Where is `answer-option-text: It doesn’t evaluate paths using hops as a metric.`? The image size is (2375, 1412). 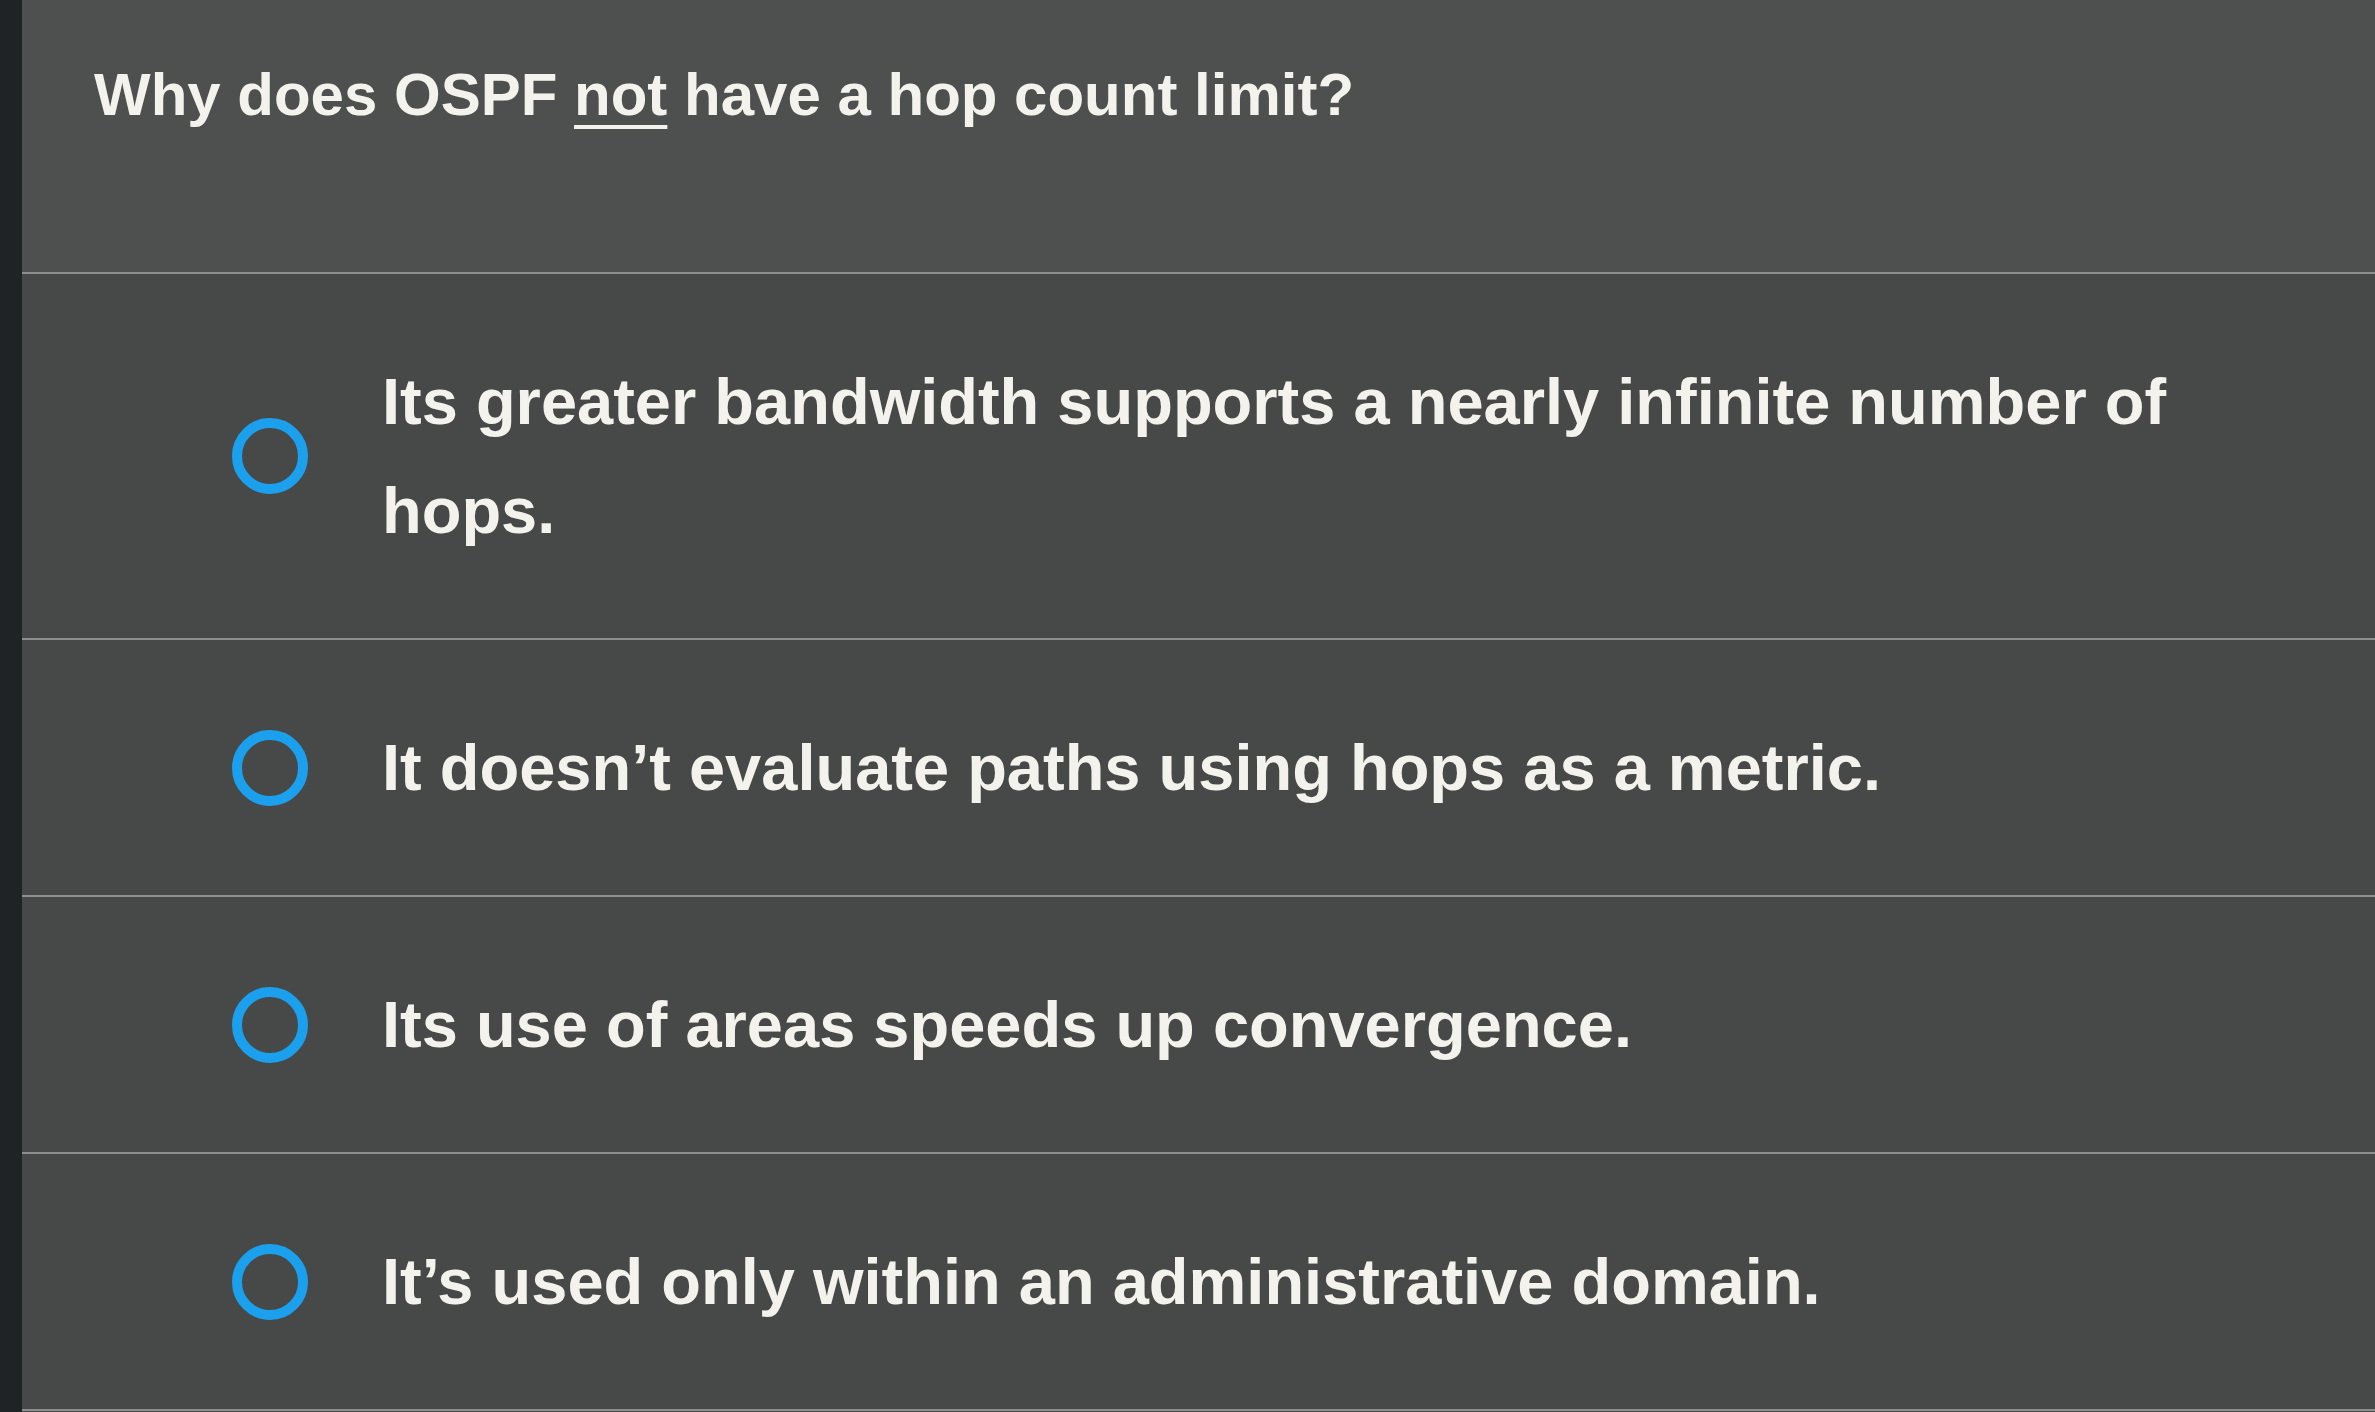
answer-option-text: It doesn’t evaluate paths using hops as a metric. is located at coordinates (1131, 768).